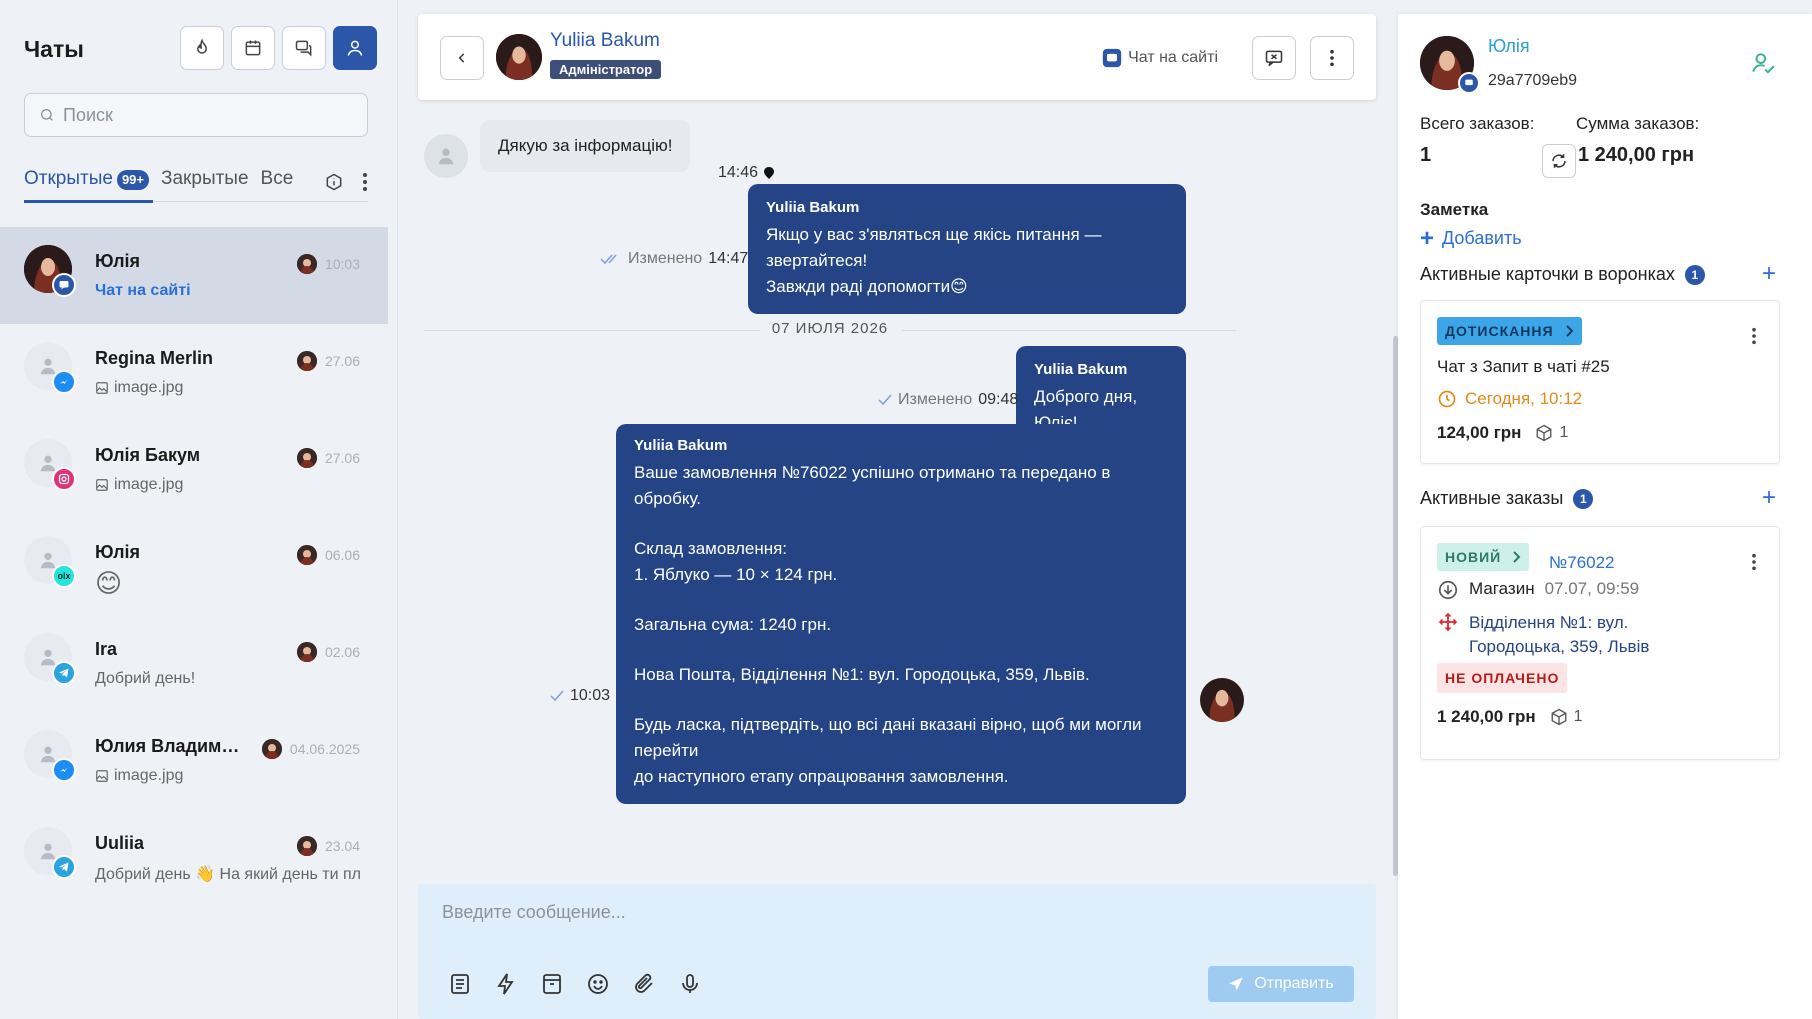  What do you see at coordinates (194, 372) in the screenshot?
I see `list-item: Regina Merlin 27.06 image.jpg` at bounding box center [194, 372].